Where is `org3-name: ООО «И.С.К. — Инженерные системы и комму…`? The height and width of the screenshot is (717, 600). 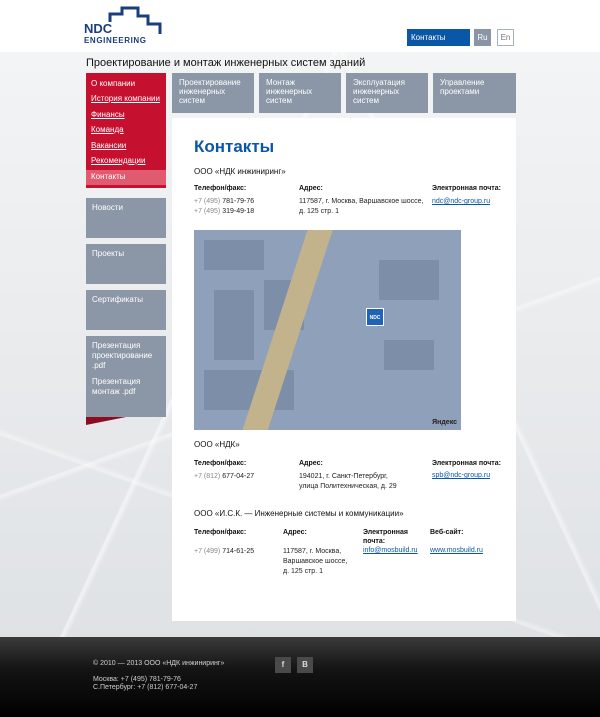
org3-name: ООО «И.С.К. — Инженерные системы и комму… is located at coordinates (299, 513).